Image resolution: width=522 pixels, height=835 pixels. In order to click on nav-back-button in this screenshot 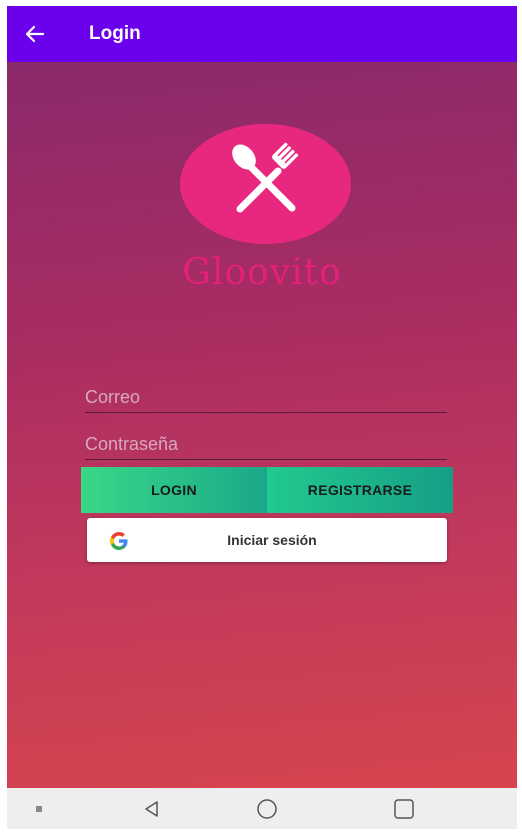, I will do `click(152, 808)`.